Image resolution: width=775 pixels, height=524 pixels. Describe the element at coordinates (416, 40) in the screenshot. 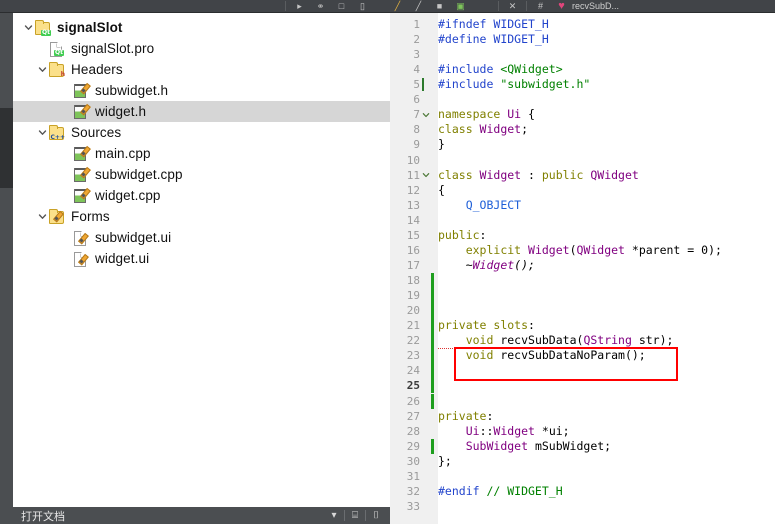

I see `line-number: 2` at that location.